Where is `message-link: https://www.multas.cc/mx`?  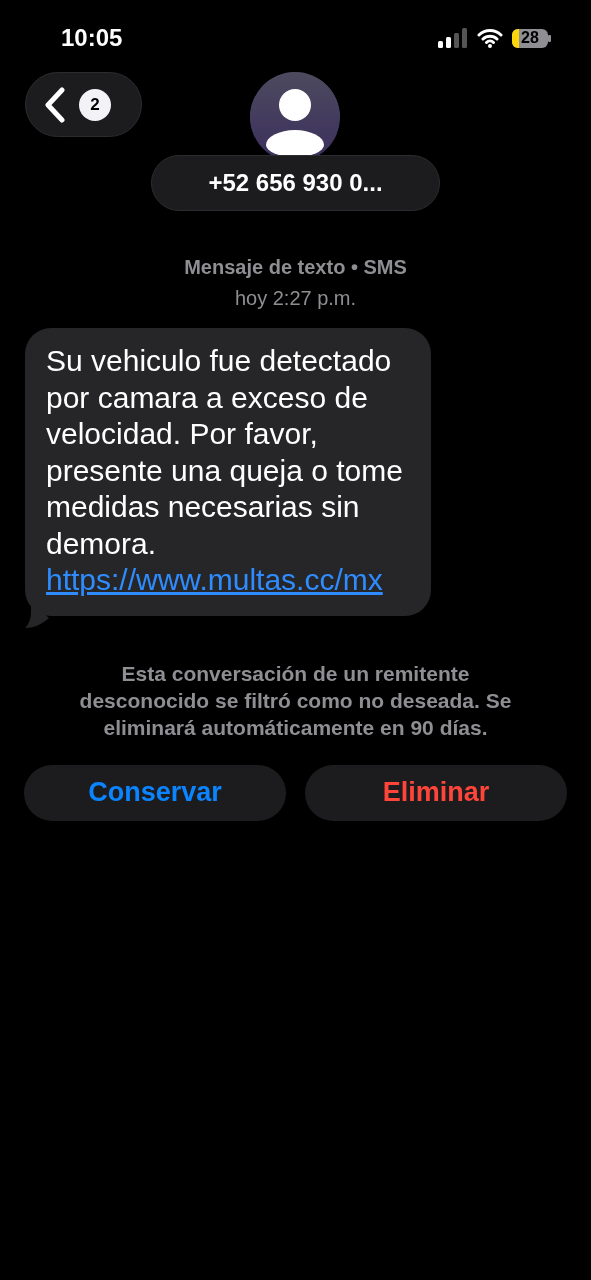 message-link: https://www.multas.cc/mx is located at coordinates (229, 580).